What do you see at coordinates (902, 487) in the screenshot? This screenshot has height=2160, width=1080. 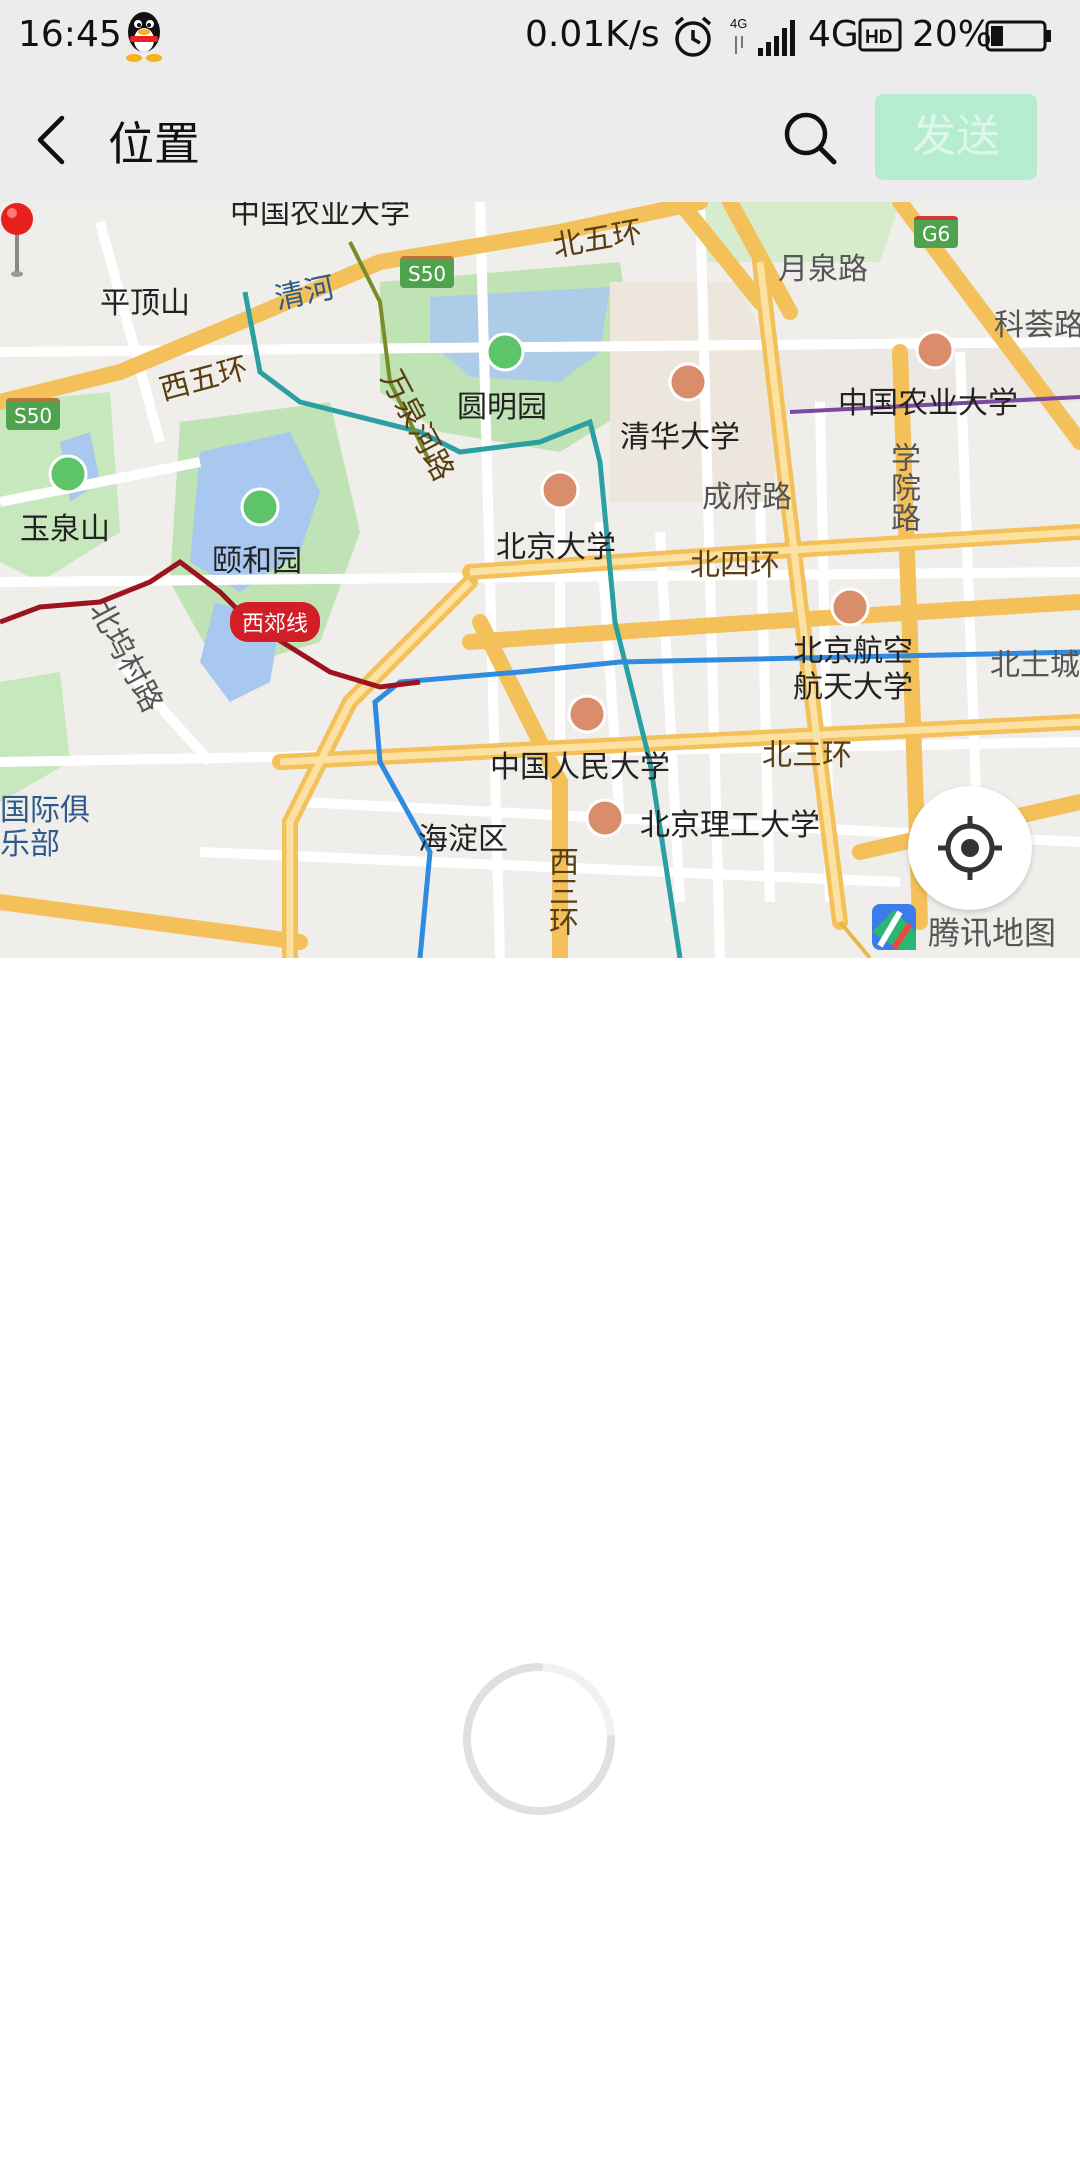 I see `map-label: 学院路` at bounding box center [902, 487].